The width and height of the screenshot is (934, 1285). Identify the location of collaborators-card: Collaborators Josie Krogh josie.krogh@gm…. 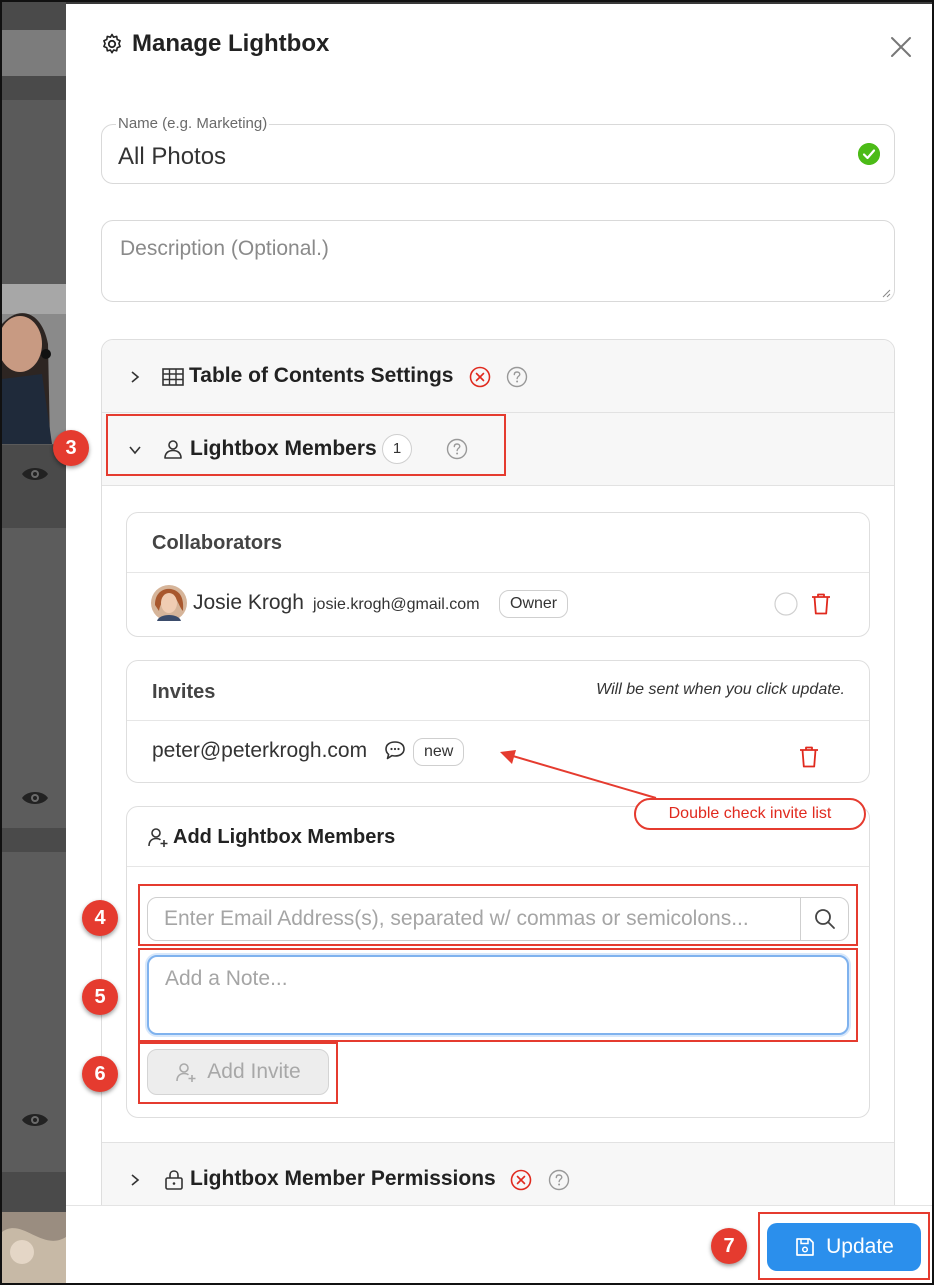
(498, 574).